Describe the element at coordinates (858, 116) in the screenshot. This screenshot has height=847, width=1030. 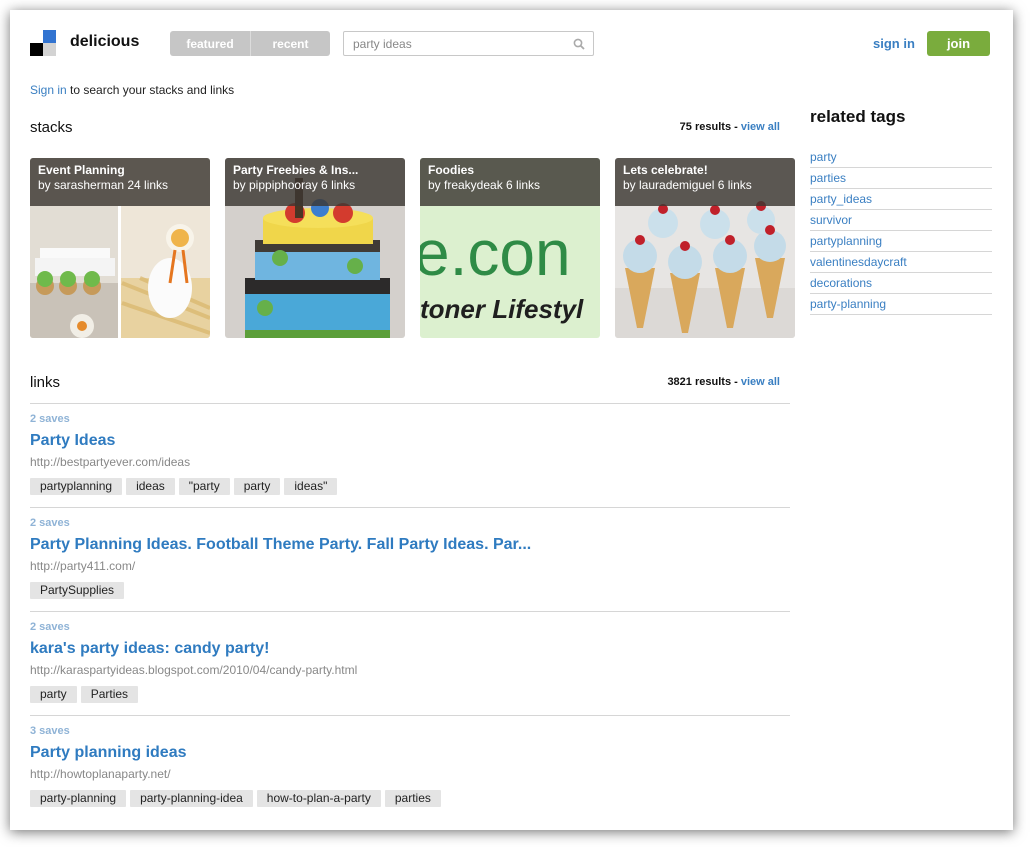
I see `related-tags-heading: related tags` at that location.